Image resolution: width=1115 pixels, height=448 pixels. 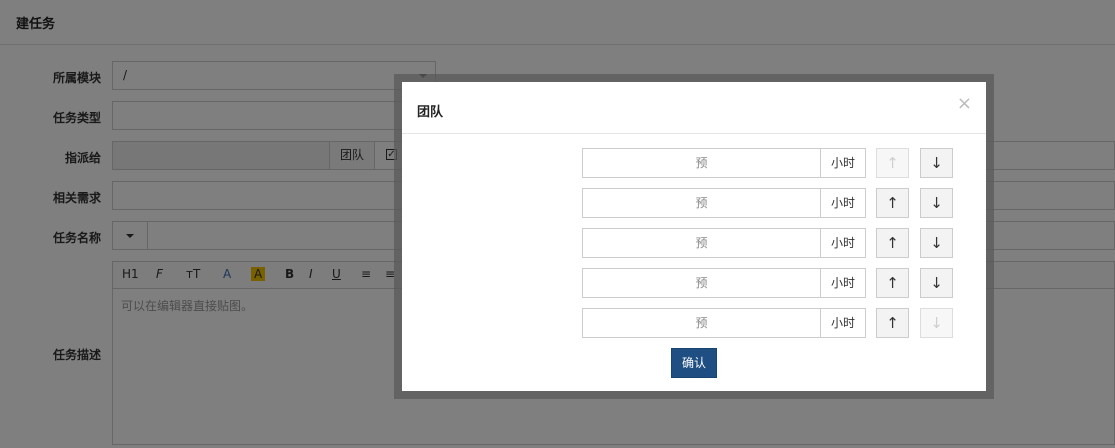 I want to click on confirm-button: 确认, so click(x=694, y=363).